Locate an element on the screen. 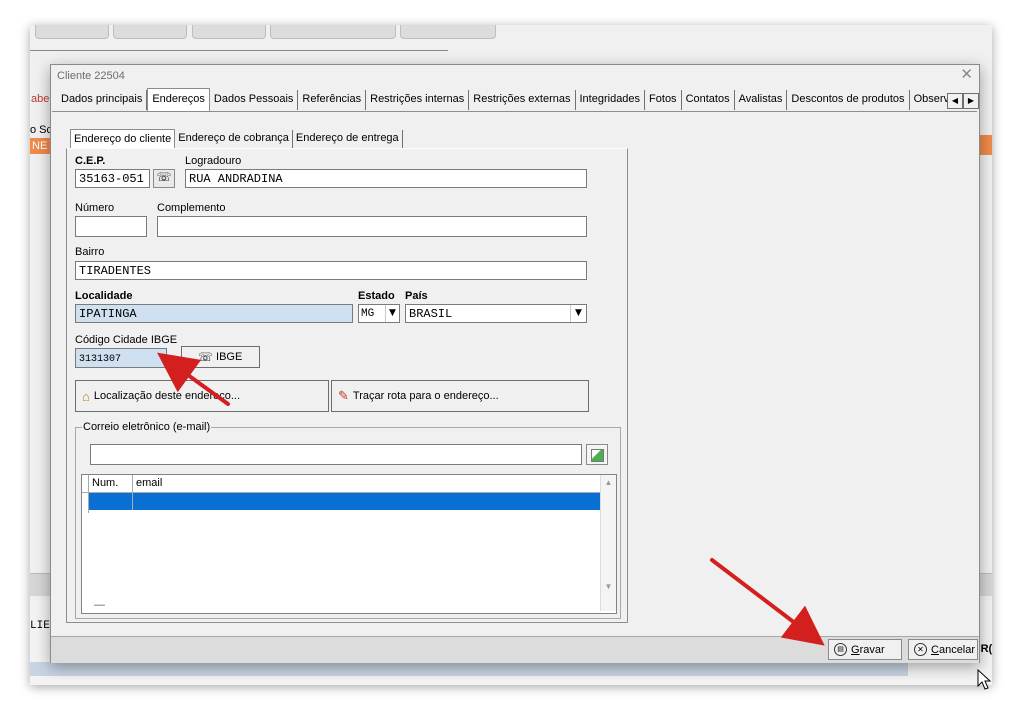 The height and width of the screenshot is (713, 1024). red-arrow-ibge is located at coordinates (193, 379).